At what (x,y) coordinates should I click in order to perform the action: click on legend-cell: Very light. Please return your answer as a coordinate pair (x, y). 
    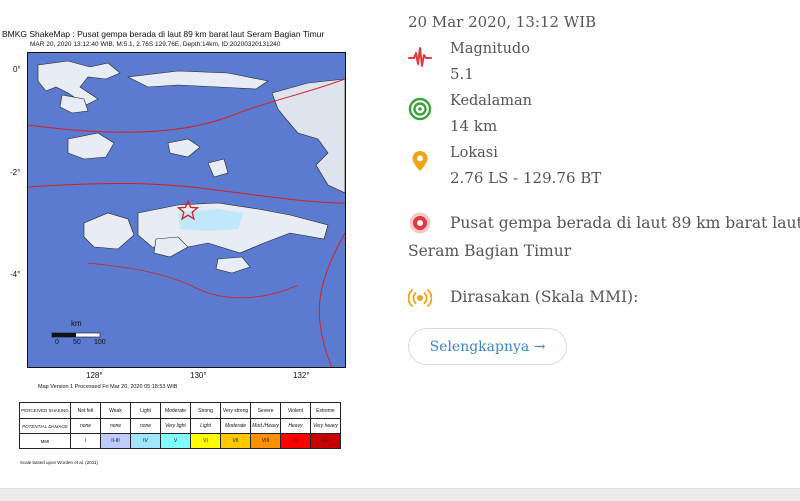
    Looking at the image, I should click on (175, 426).